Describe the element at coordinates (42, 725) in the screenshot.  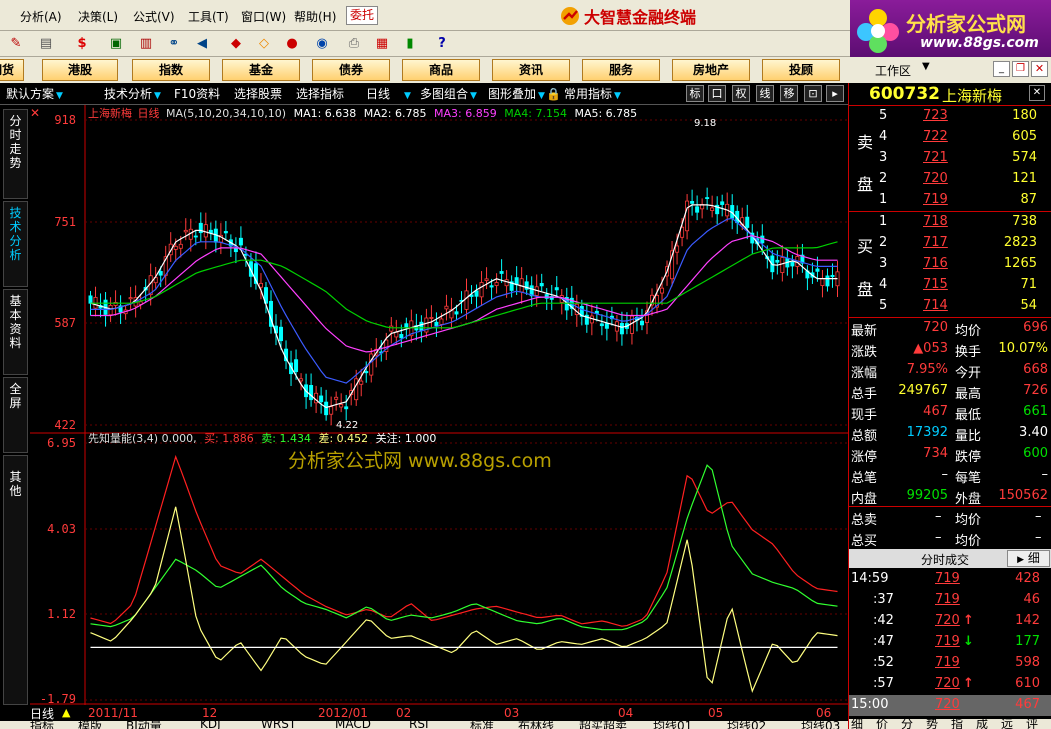
I see `indicator-tab: 指标` at that location.